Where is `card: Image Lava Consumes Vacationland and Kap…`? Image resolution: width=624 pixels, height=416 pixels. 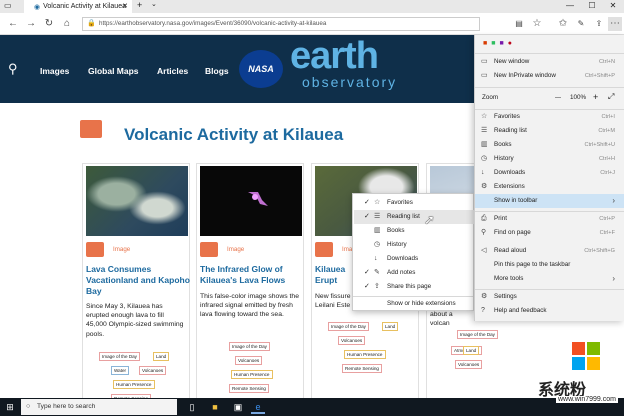
card: Image Lava Consumes Vacationland and Kap… is located at coordinates (136, 283).